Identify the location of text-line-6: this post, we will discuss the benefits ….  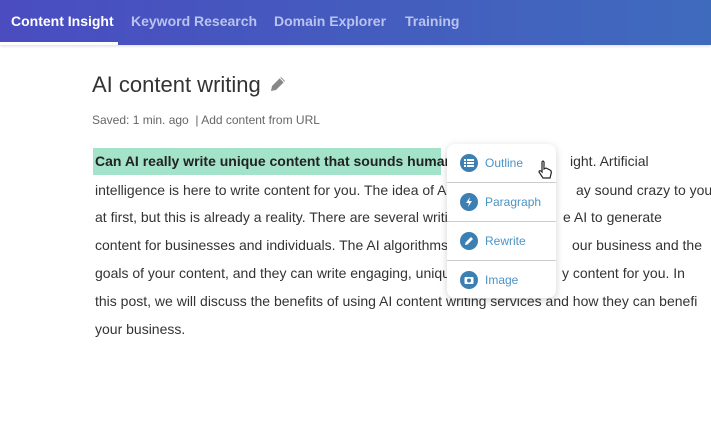
(396, 301).